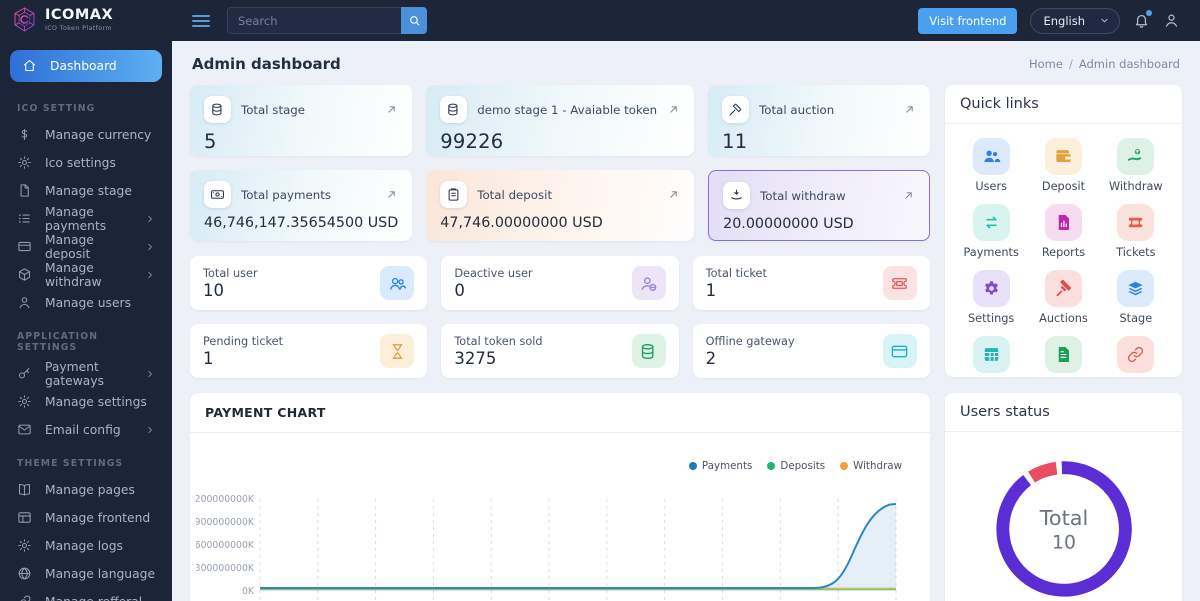  I want to click on legend-item-deposits: Deposits, so click(796, 466).